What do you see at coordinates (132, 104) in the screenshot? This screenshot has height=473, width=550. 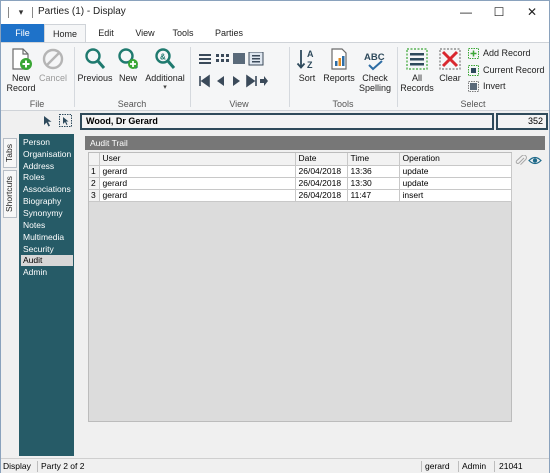 I see `search-group-label: Search` at bounding box center [132, 104].